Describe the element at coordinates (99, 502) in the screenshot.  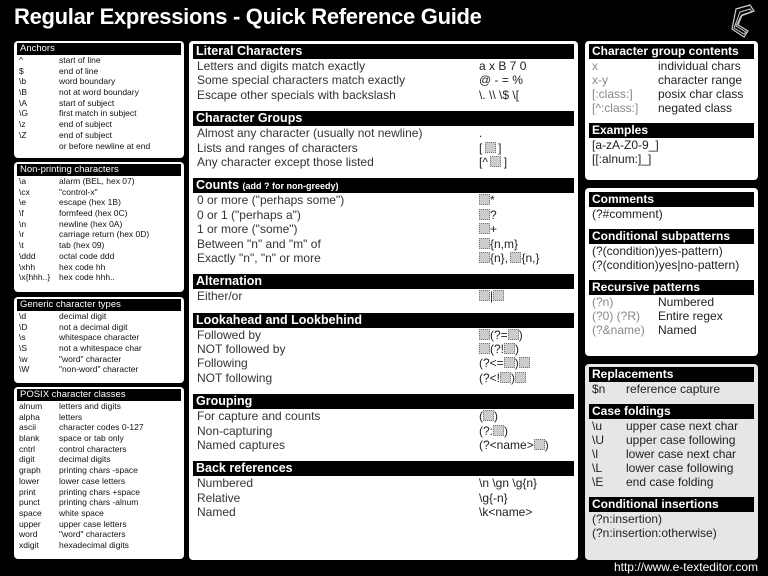
I see `description: printing chars -alnum` at that location.